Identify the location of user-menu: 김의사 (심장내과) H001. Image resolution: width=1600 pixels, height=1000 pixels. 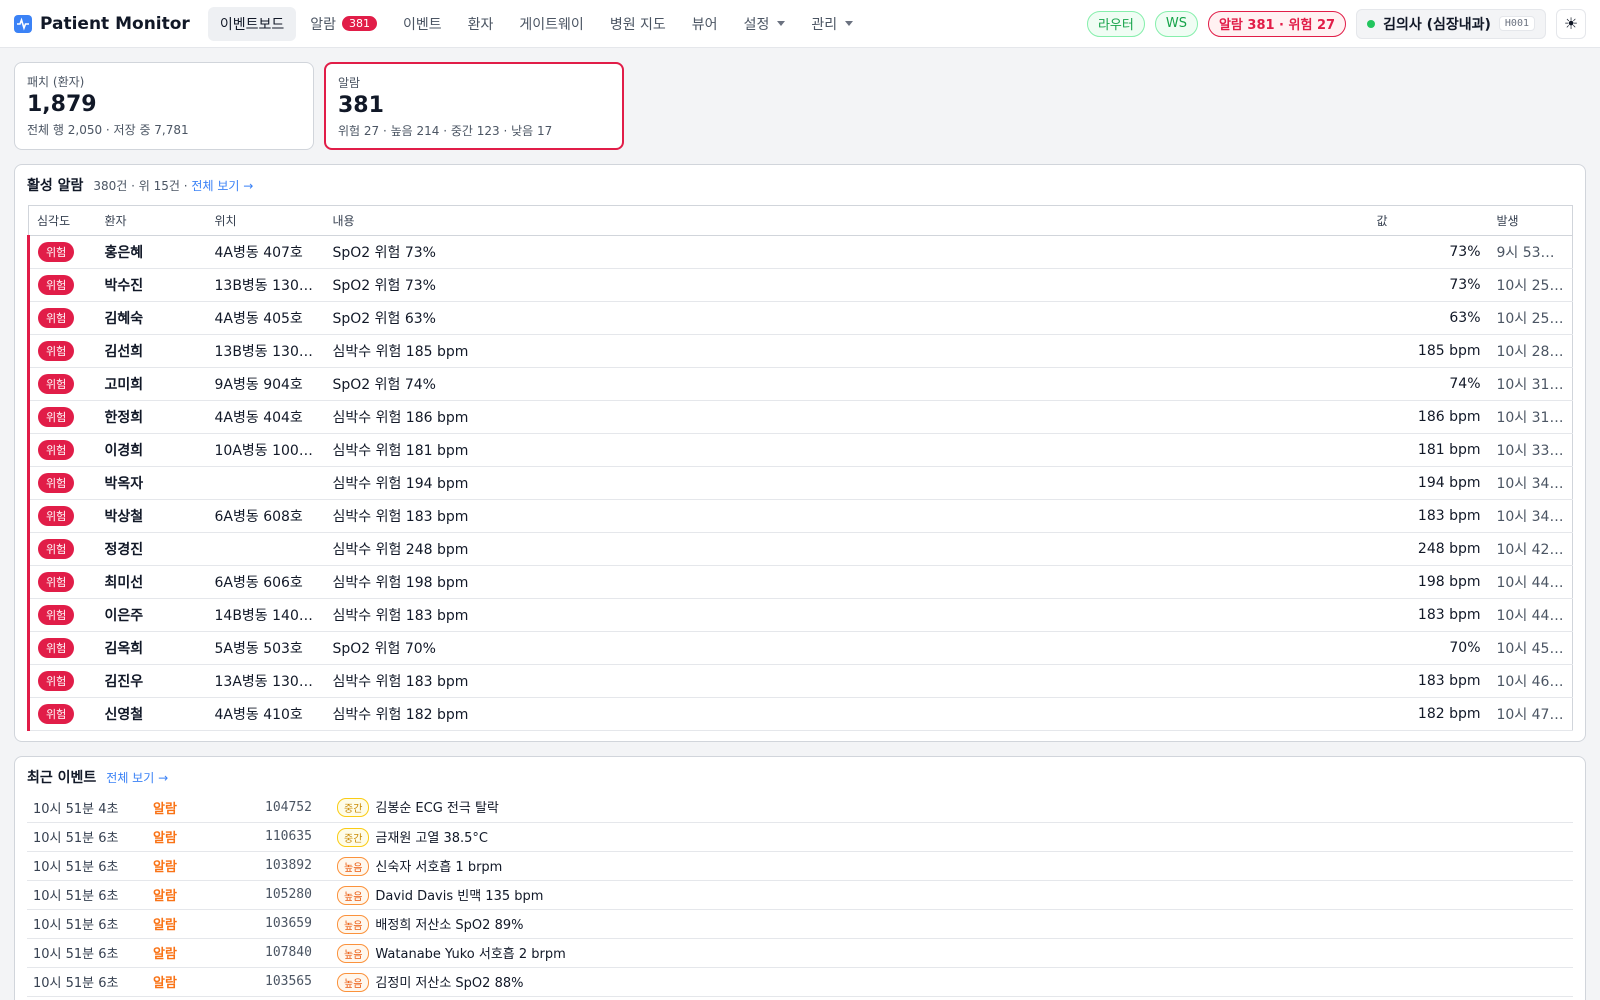
(1451, 23).